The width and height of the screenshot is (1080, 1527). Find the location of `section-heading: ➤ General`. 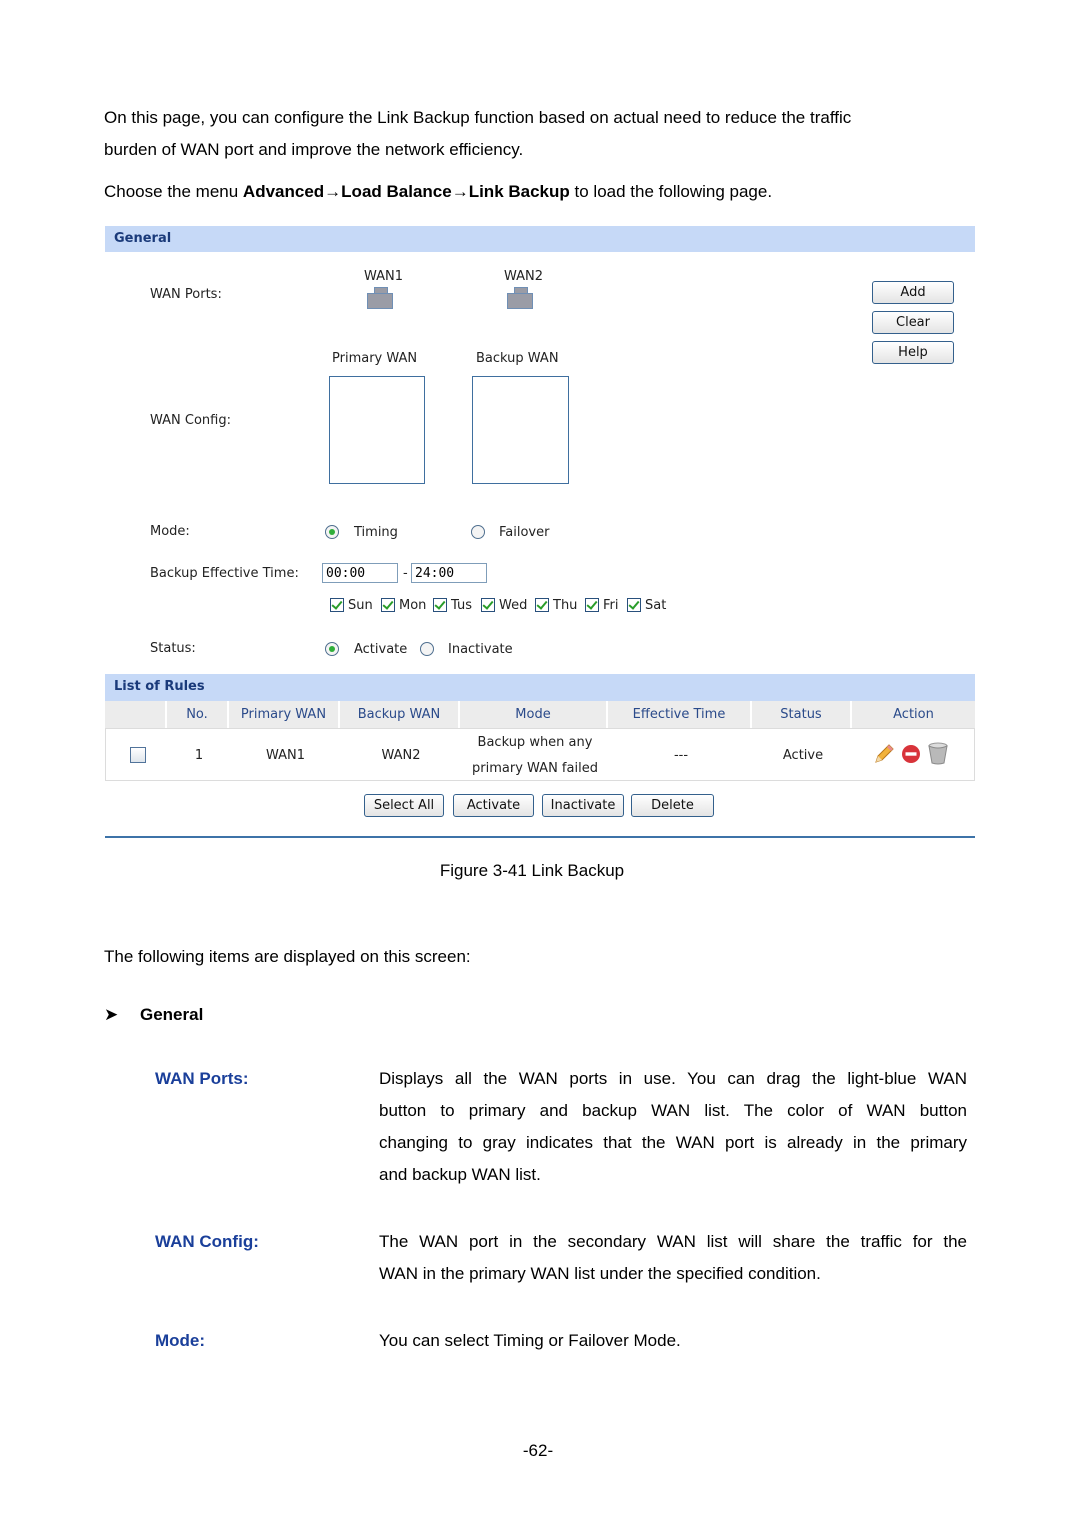

section-heading: ➤ General is located at coordinates (153, 1015).